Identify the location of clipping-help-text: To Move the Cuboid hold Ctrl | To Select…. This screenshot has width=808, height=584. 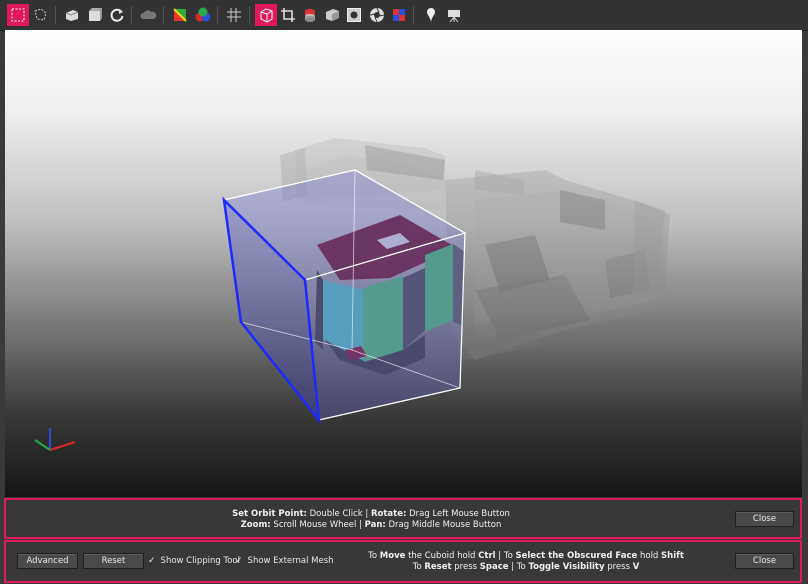
(526, 562).